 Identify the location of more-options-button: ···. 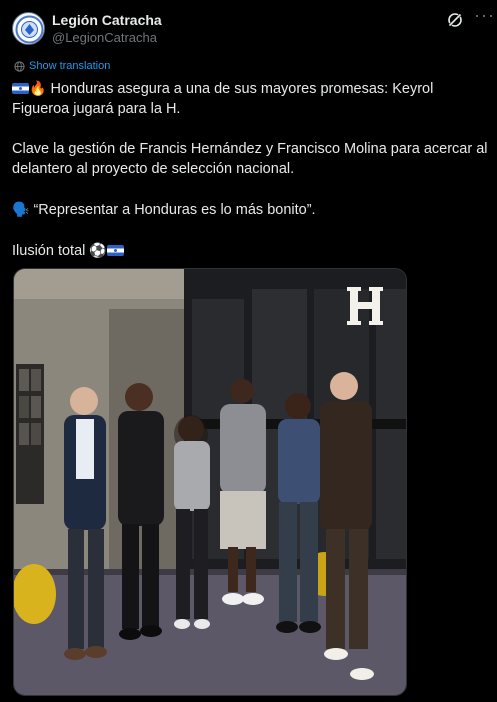
(484, 15).